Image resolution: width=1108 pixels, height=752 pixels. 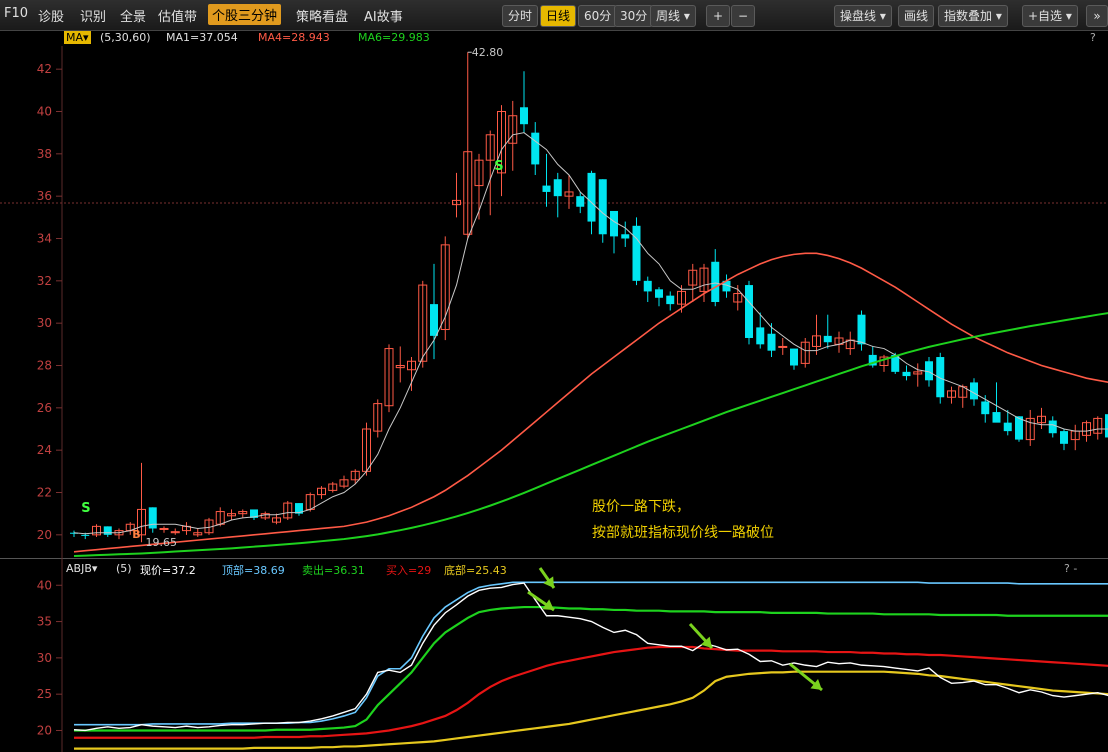 What do you see at coordinates (44, 281) in the screenshot?
I see `y-tick-label: 32` at bounding box center [44, 281].